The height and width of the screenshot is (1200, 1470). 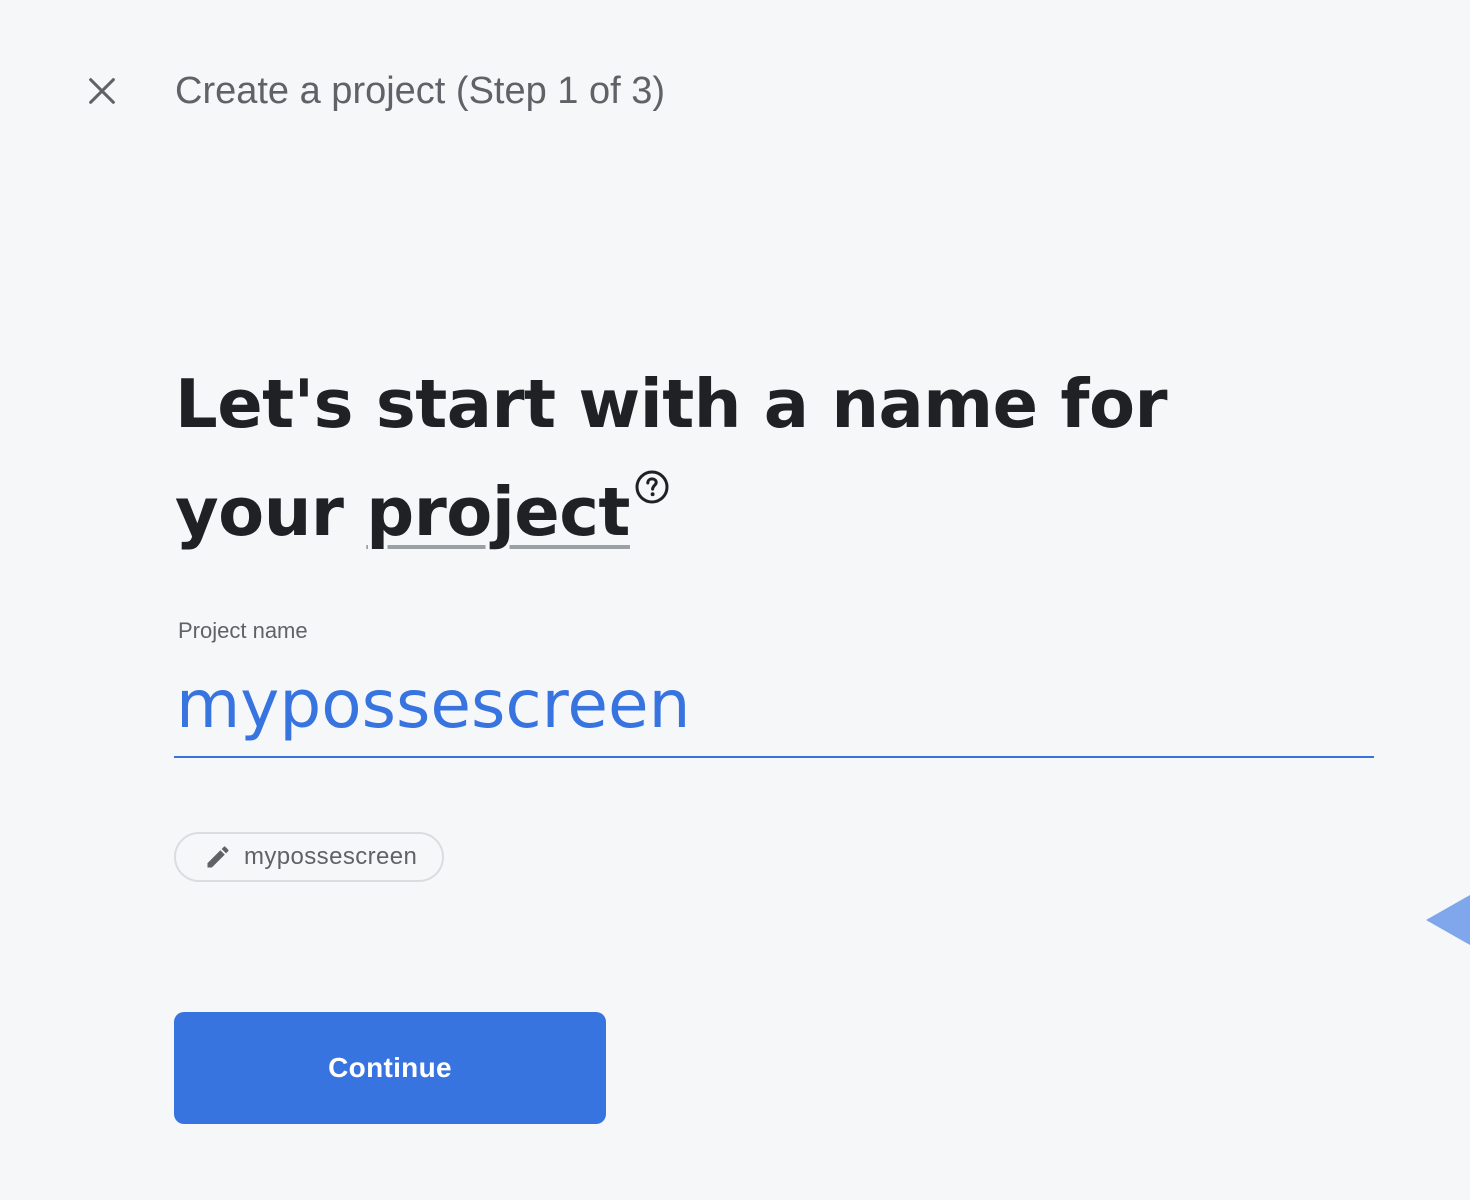 What do you see at coordinates (331, 856) in the screenshot?
I see `project-id-label: mypossescreen` at bounding box center [331, 856].